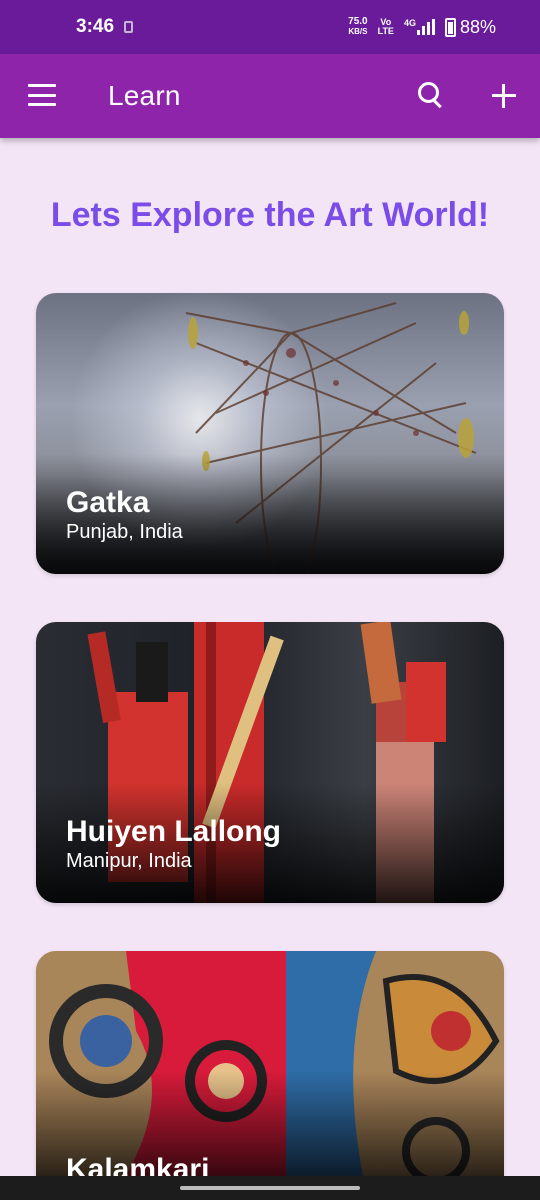 This screenshot has height=1200, width=540. I want to click on status-bar: 3:46 75.0 KB/S Vo LTE 4G 88%, so click(270, 27).